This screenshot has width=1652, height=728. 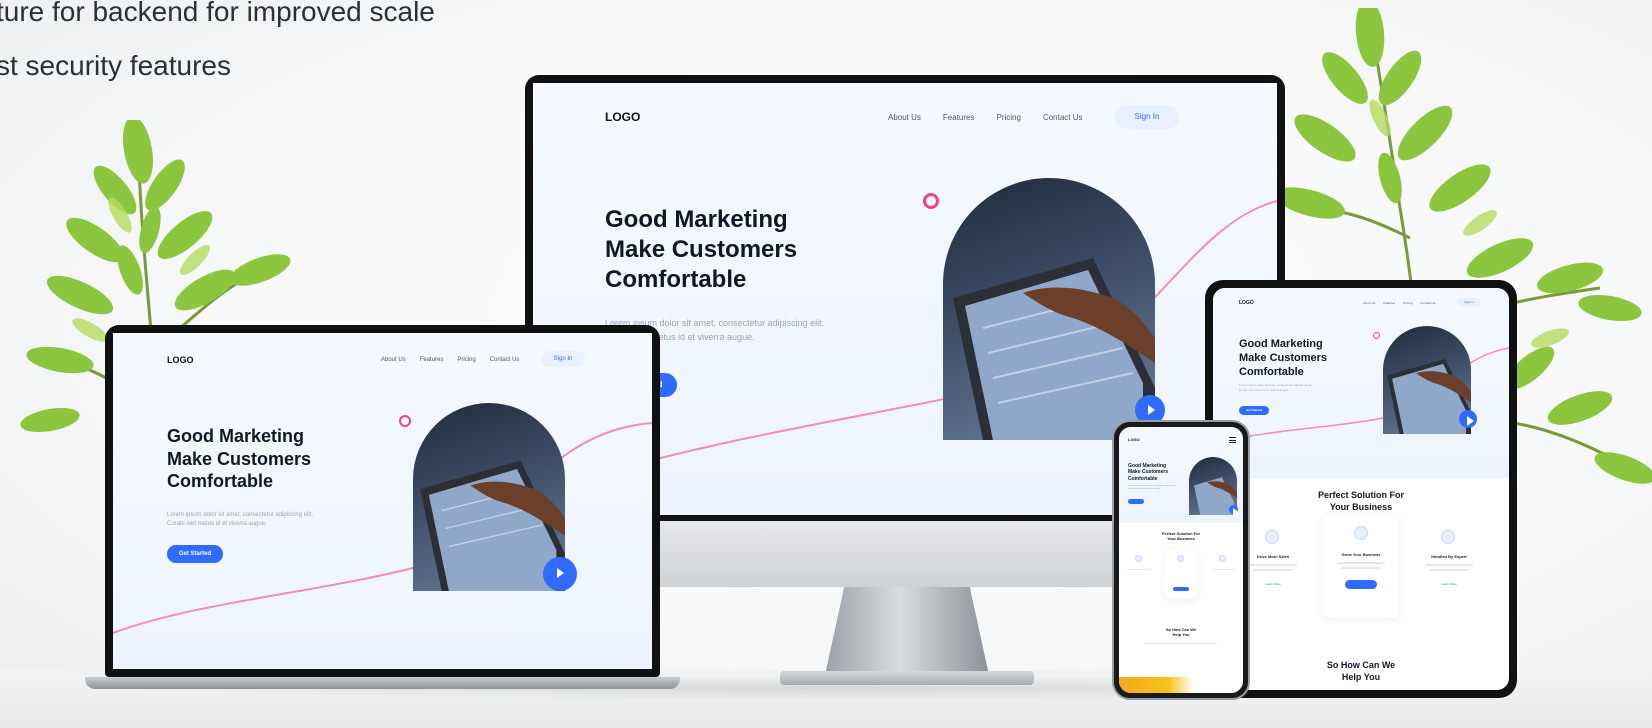 What do you see at coordinates (1361, 554) in the screenshot?
I see `card-title: Grow Your Business` at bounding box center [1361, 554].